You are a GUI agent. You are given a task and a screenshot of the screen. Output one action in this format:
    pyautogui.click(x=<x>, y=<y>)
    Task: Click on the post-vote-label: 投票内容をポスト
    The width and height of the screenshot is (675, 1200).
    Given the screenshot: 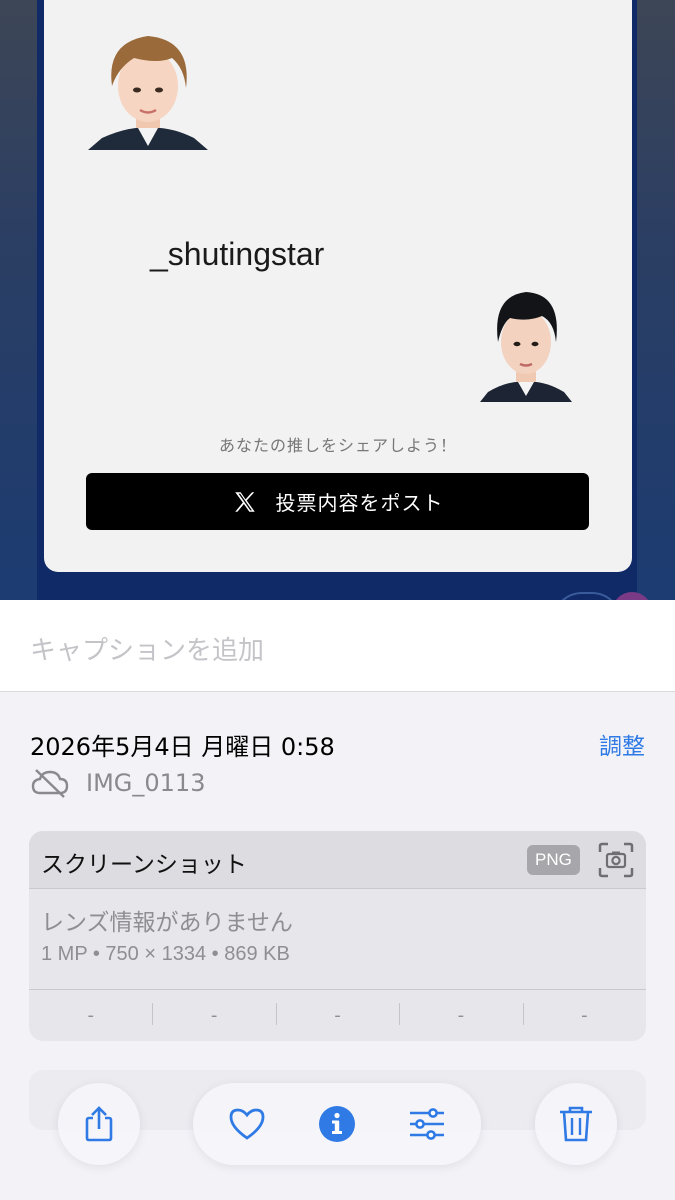 What is the action you would take?
    pyautogui.click(x=359, y=503)
    